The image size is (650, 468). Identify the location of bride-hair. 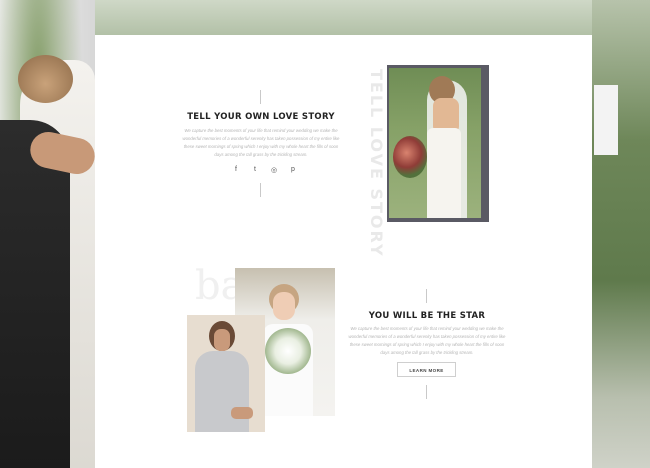
(45, 79).